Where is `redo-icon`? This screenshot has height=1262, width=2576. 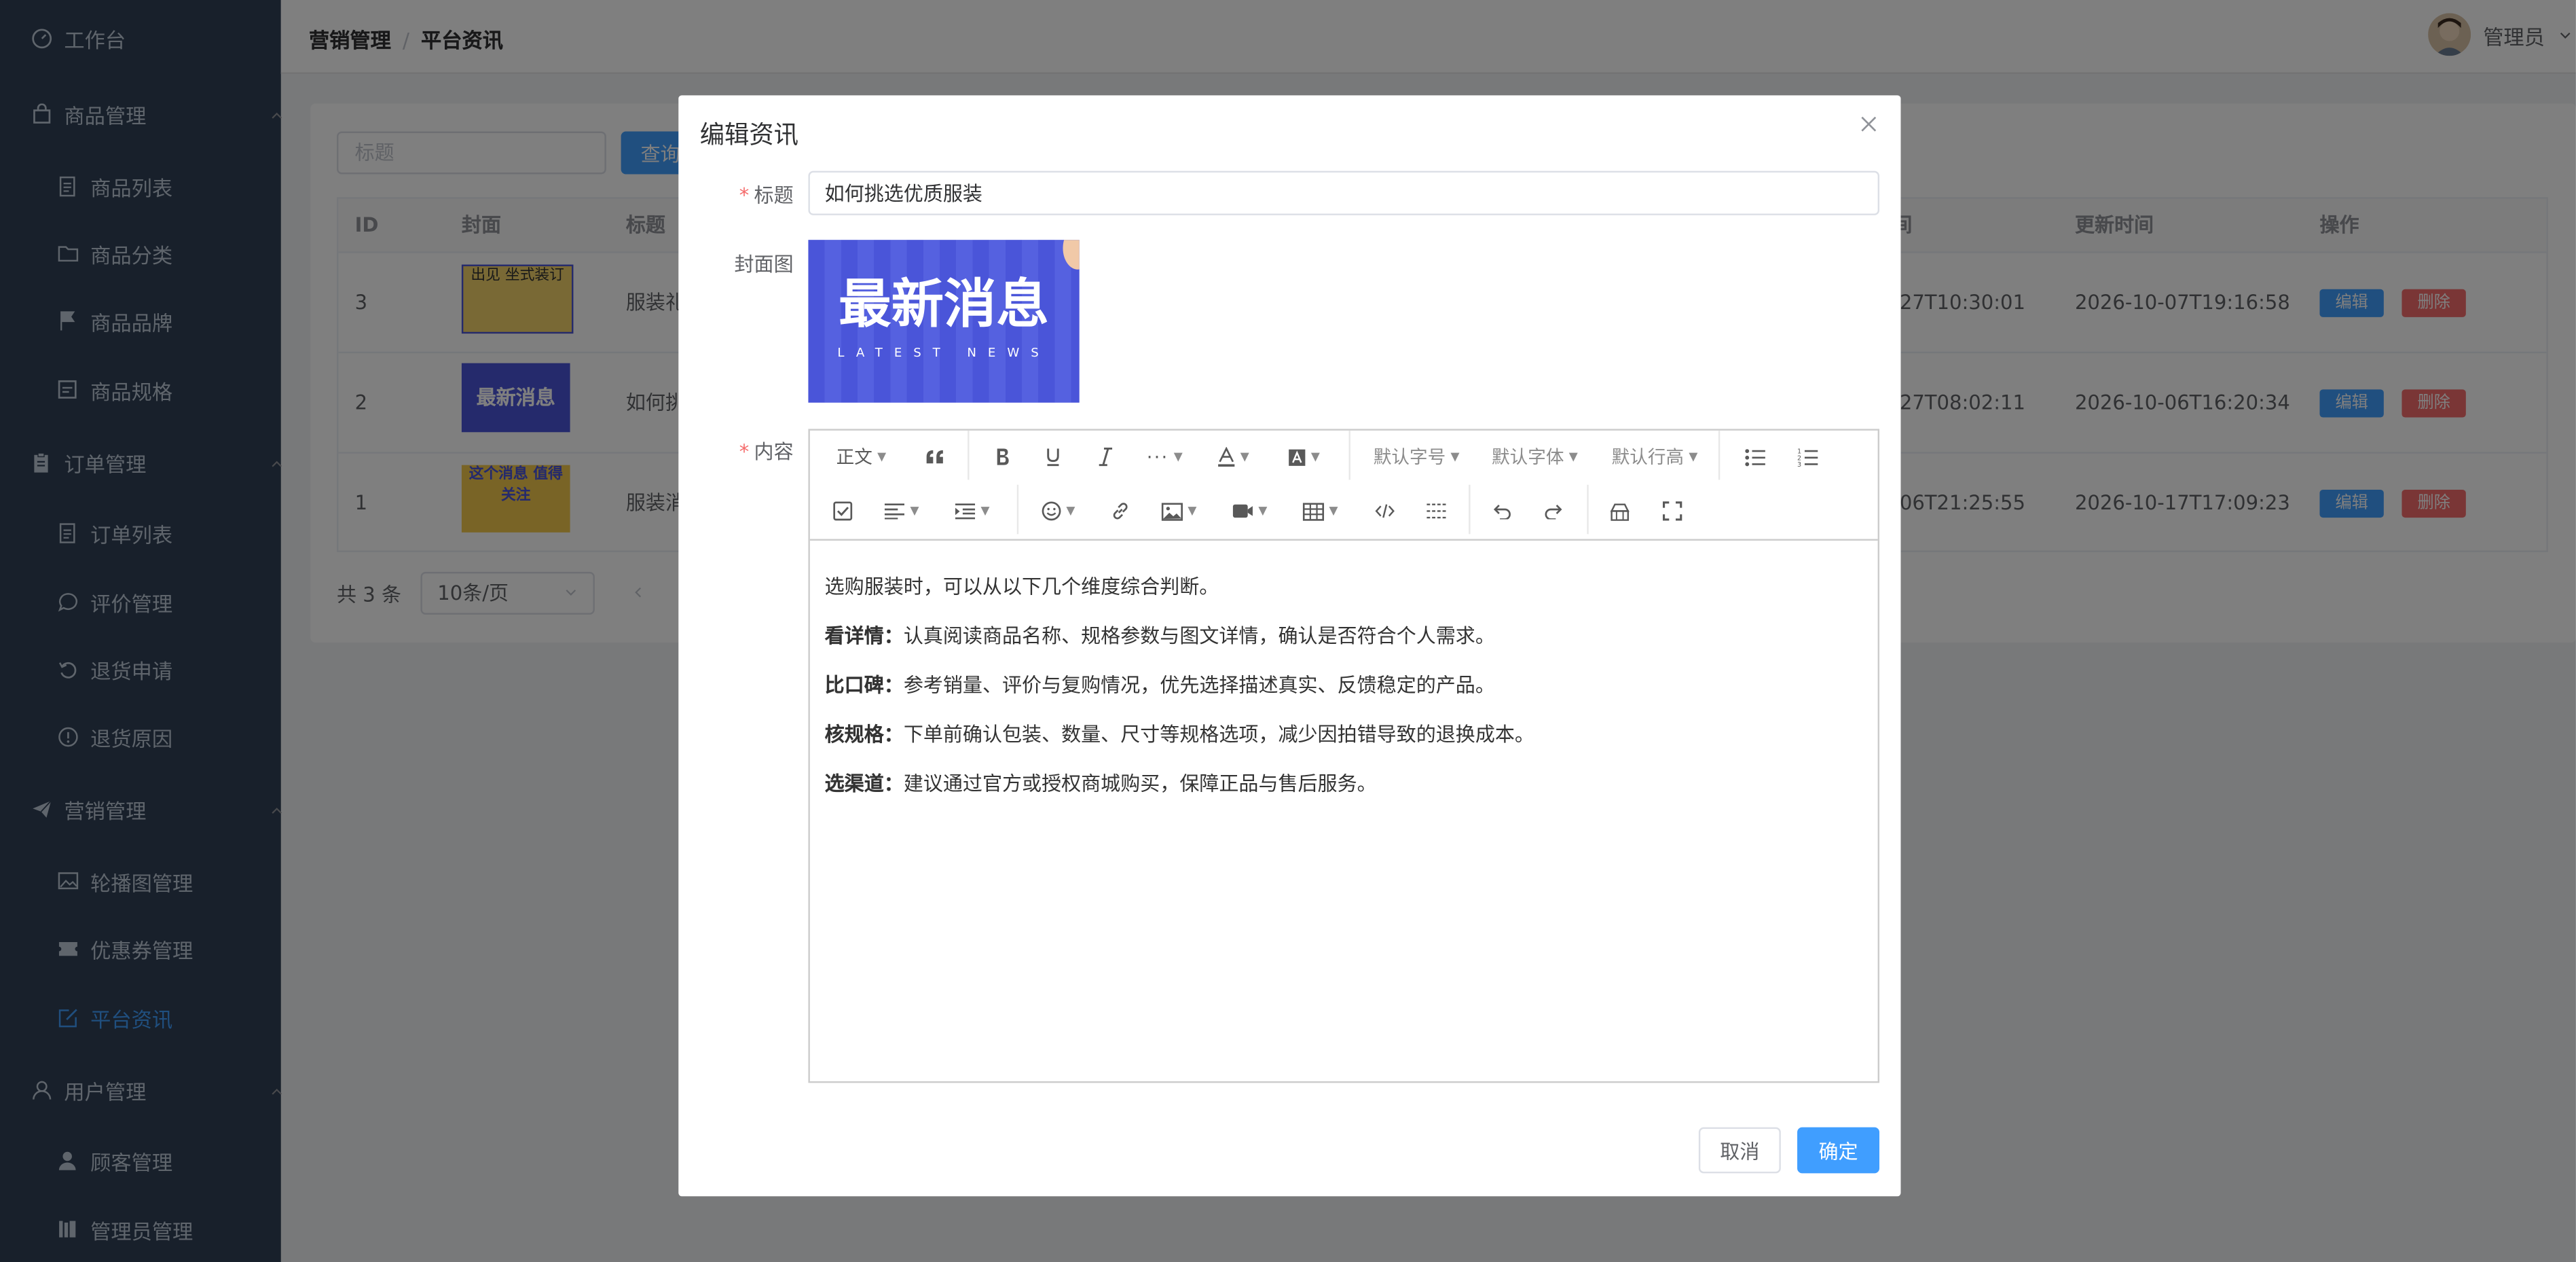
redo-icon is located at coordinates (1554, 511).